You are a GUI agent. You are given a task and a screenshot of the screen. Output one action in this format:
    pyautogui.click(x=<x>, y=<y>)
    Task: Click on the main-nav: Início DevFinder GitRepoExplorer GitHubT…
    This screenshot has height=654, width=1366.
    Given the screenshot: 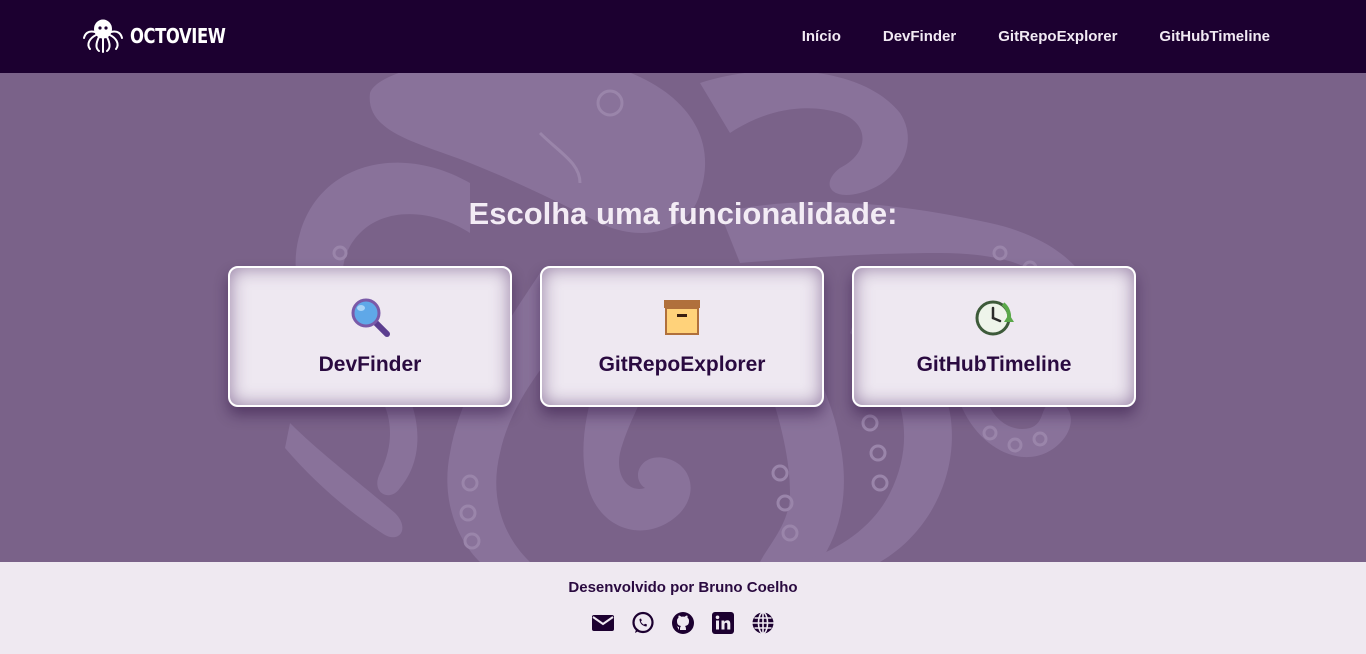 What is the action you would take?
    pyautogui.click(x=1036, y=36)
    